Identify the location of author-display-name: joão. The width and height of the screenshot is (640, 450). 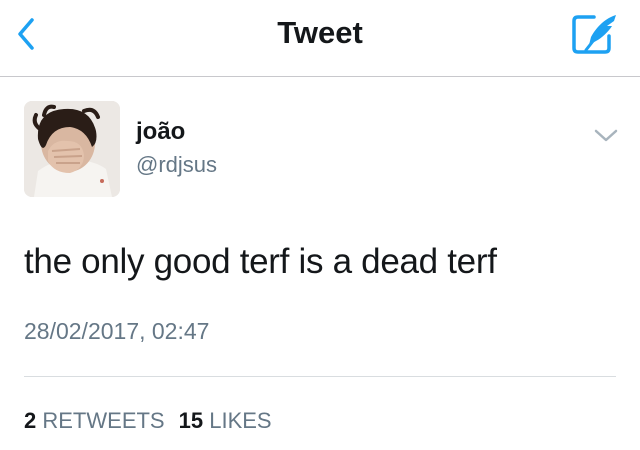
(160, 132).